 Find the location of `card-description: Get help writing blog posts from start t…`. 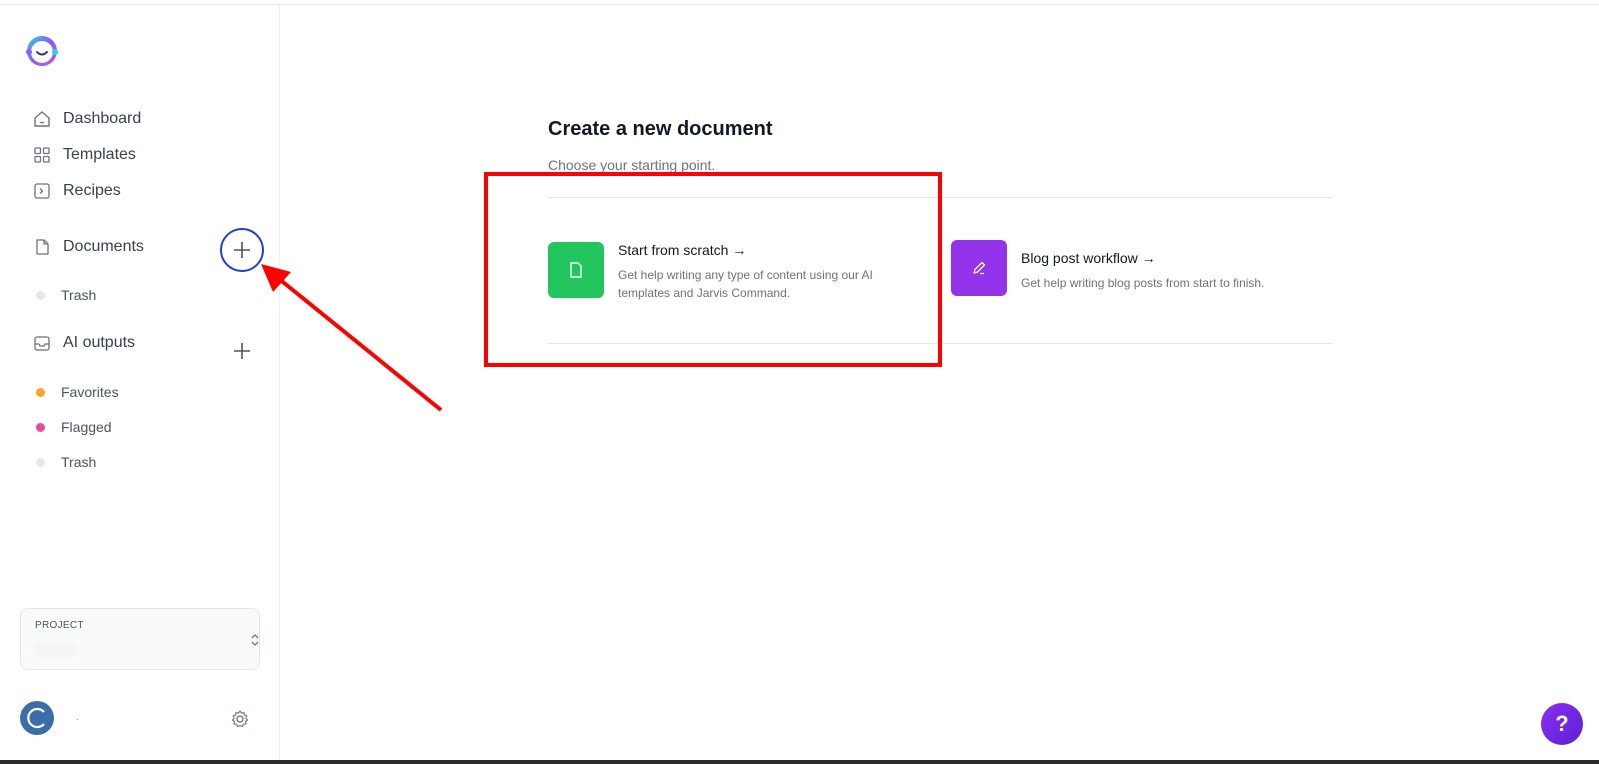

card-description: Get help writing blog posts from start t… is located at coordinates (1143, 283).